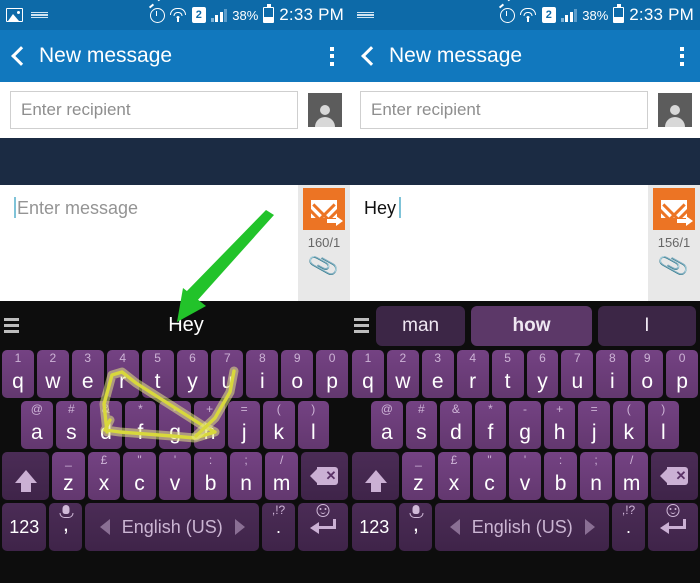  What do you see at coordinates (421, 325) in the screenshot?
I see `suggestion-chip-man: man` at bounding box center [421, 325].